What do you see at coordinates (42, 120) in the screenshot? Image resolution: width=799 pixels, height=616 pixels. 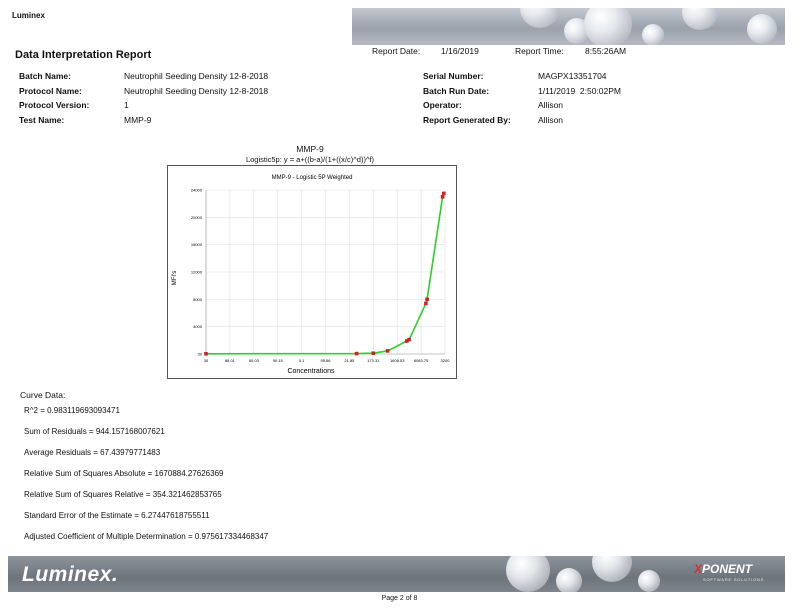 I see `test-name-label: Test Name:` at bounding box center [42, 120].